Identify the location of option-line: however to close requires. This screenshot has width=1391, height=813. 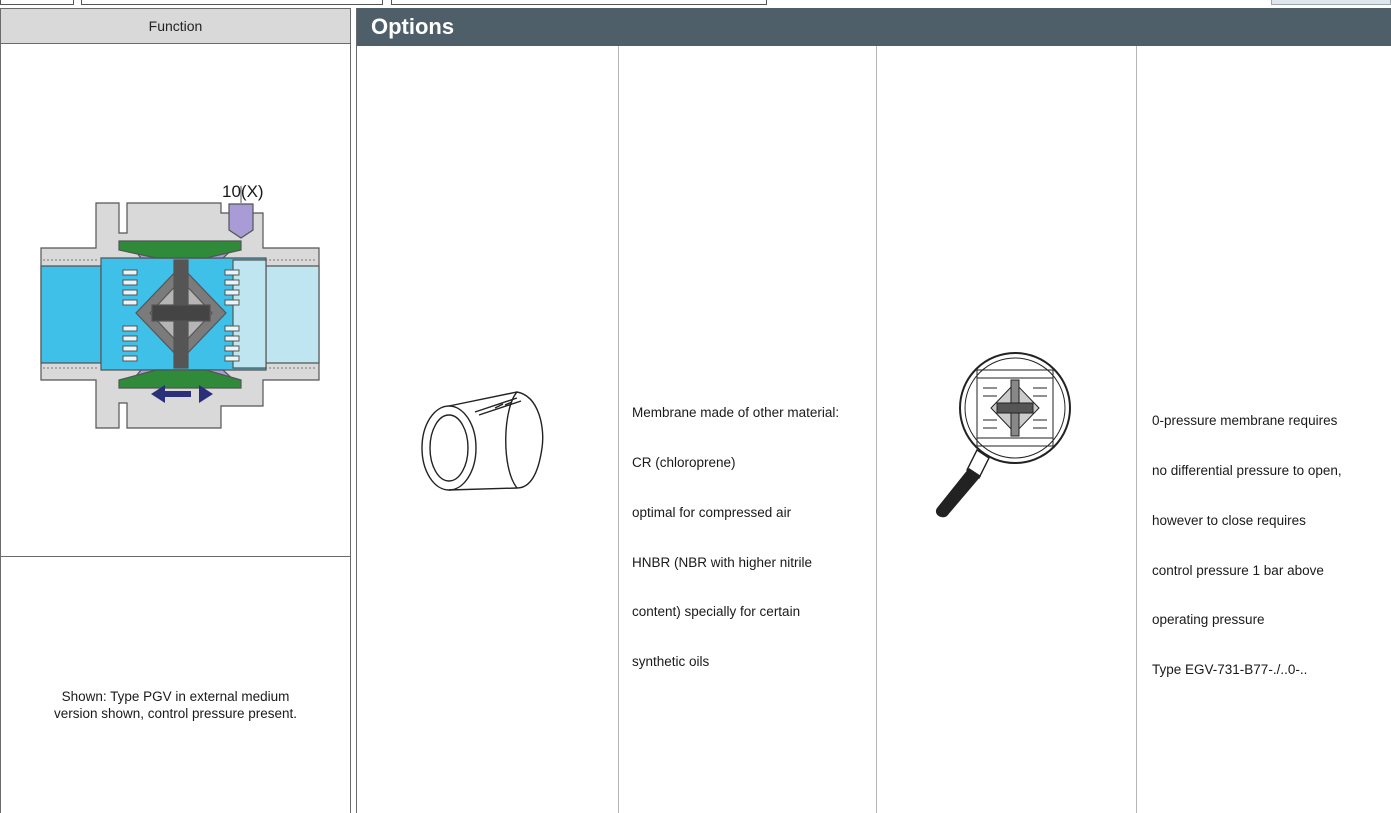
(1229, 520).